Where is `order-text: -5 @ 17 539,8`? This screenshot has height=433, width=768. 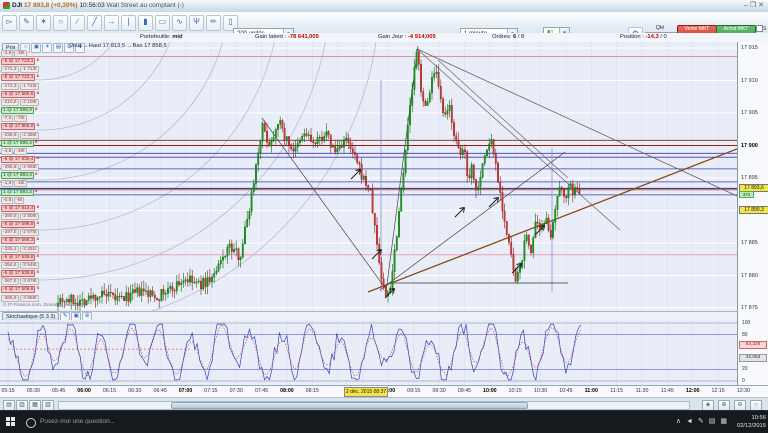 order-text: -5 @ 17 539,8 is located at coordinates (18, 257).